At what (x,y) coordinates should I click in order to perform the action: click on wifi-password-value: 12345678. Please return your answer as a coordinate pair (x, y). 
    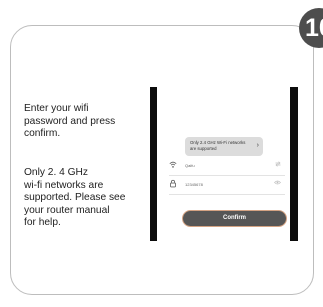
    Looking at the image, I should click on (194, 184).